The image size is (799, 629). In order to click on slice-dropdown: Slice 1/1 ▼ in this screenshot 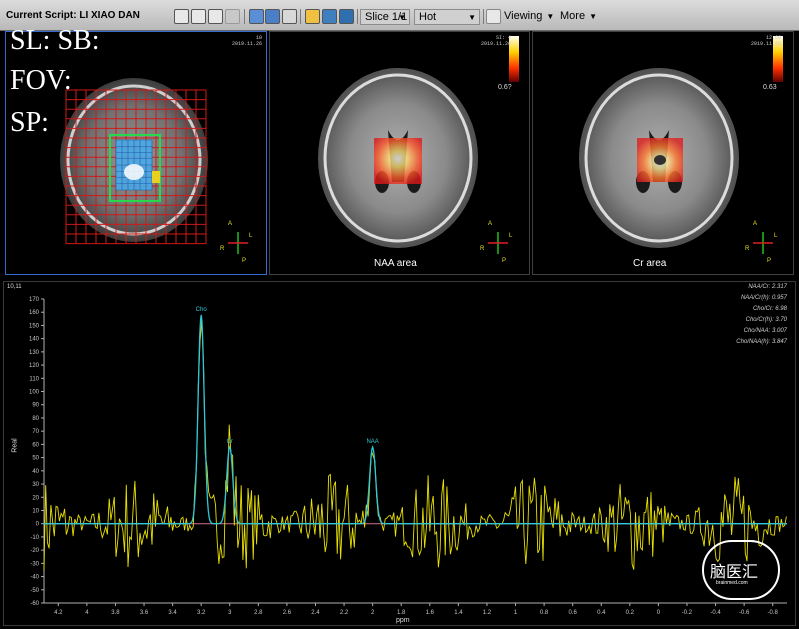, I will do `click(385, 17)`.